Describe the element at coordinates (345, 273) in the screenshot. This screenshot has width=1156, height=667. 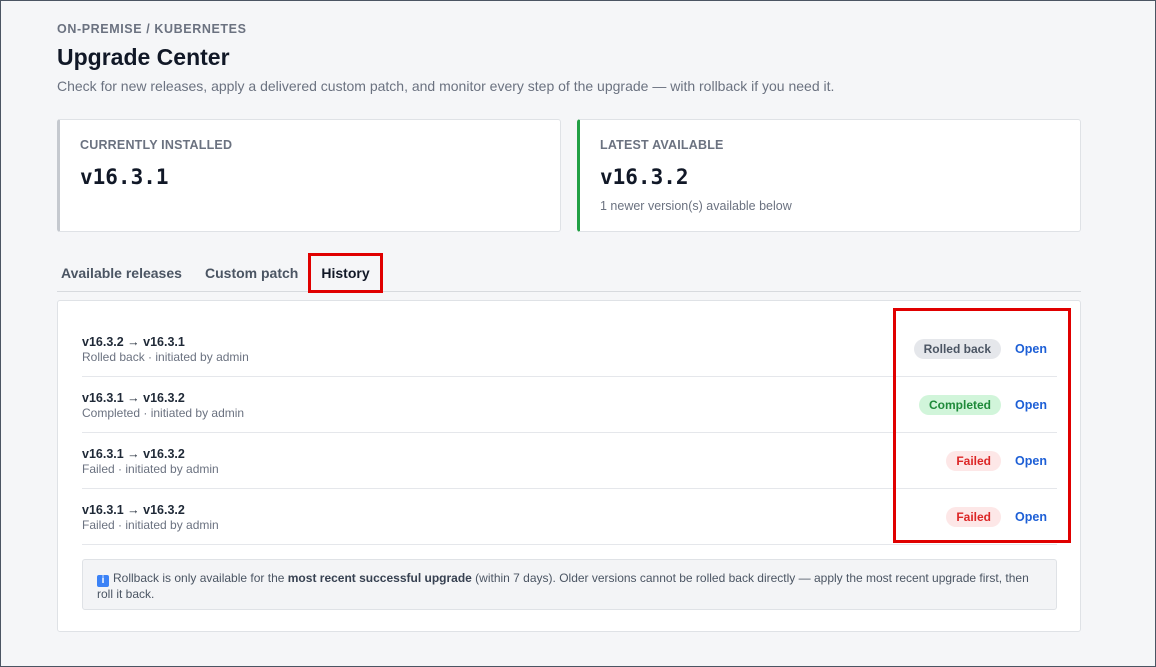
I see `tab-history: History` at that location.